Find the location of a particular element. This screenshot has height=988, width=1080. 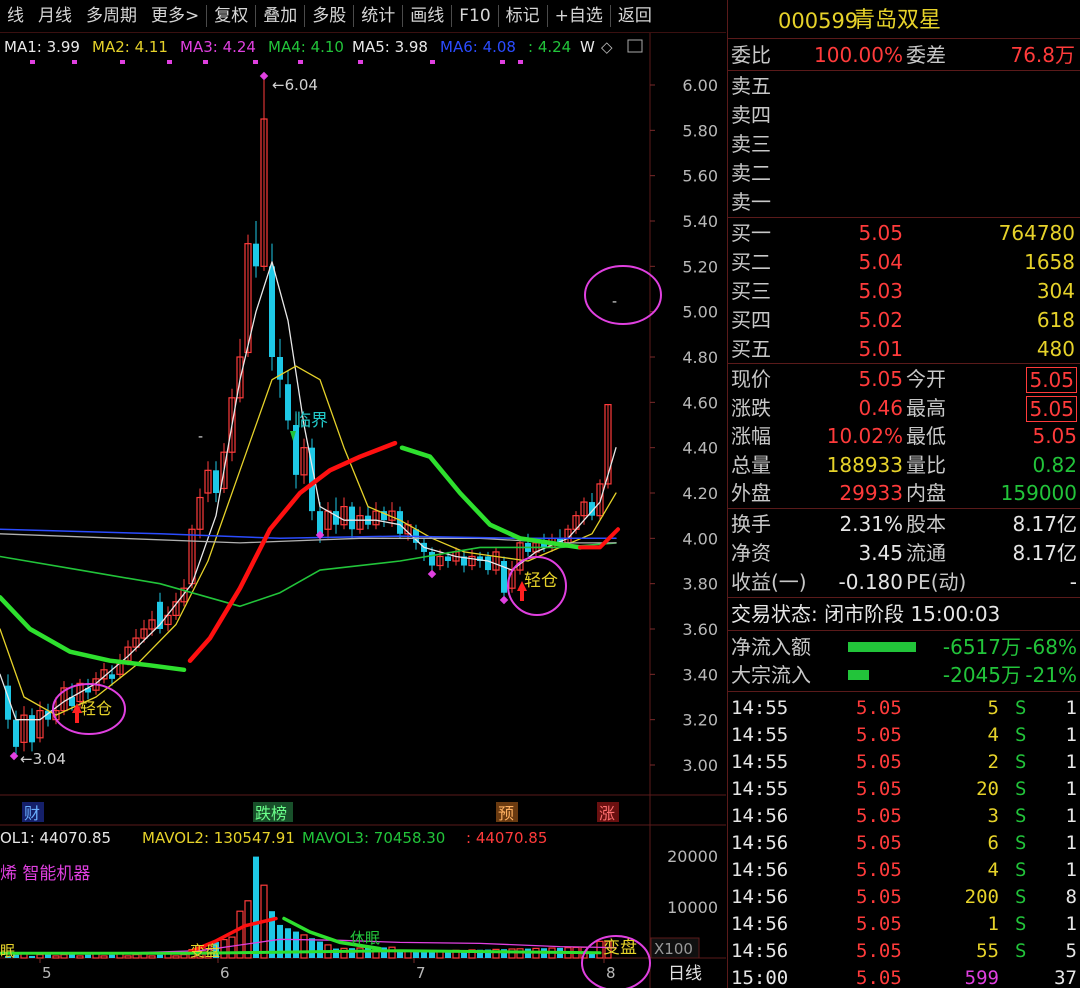

price-axis-label: 6.00 is located at coordinates (700, 85).